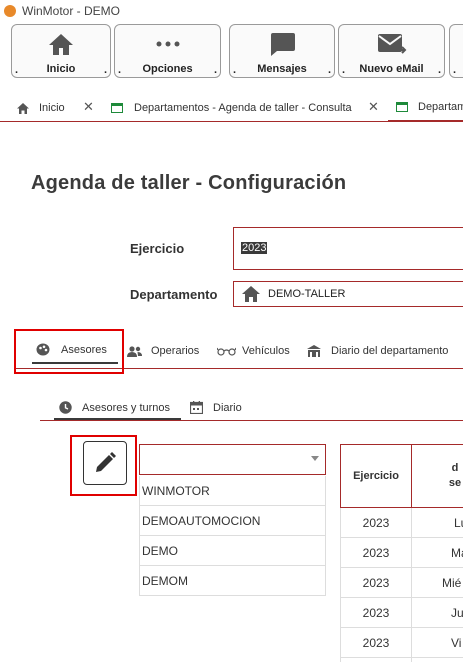 The height and width of the screenshot is (662, 463). Describe the element at coordinates (126, 407) in the screenshot. I see `tab-asesores-y-turnos-label: Asesores y turnos` at that location.